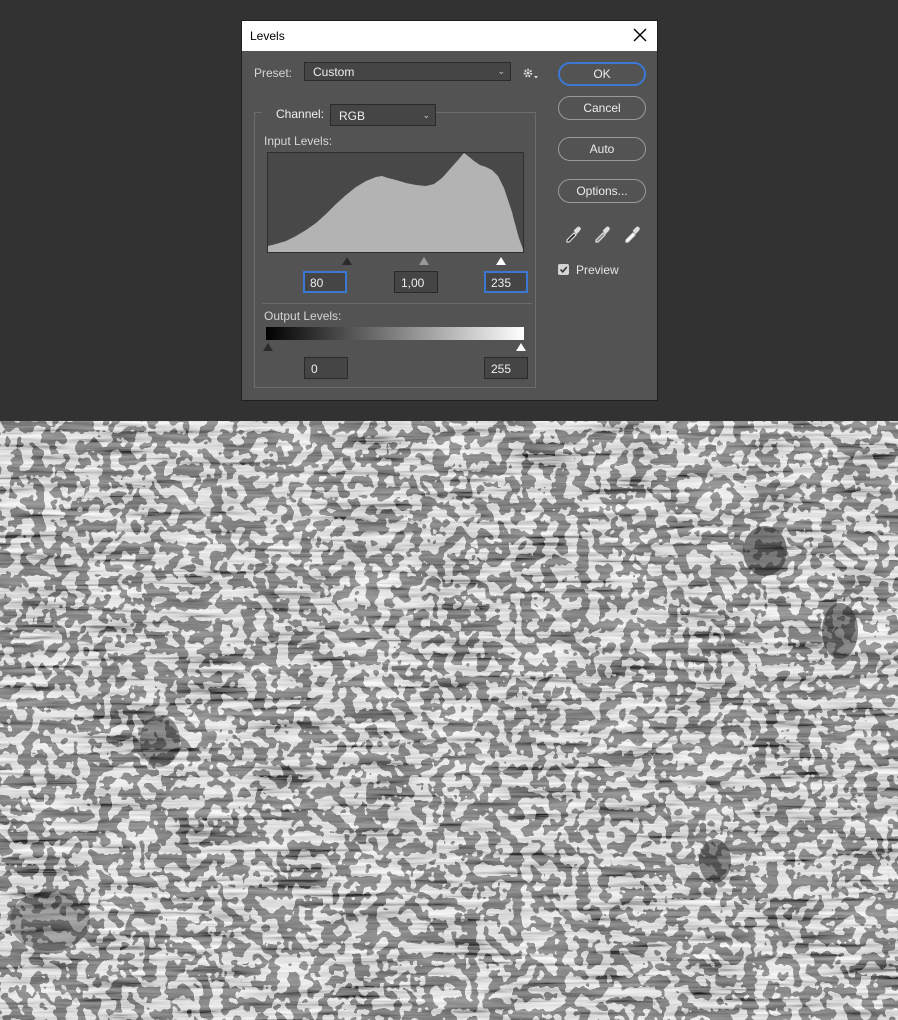 The image size is (898, 1020). Describe the element at coordinates (298, 141) in the screenshot. I see `input-levels-label: Input Levels:` at that location.